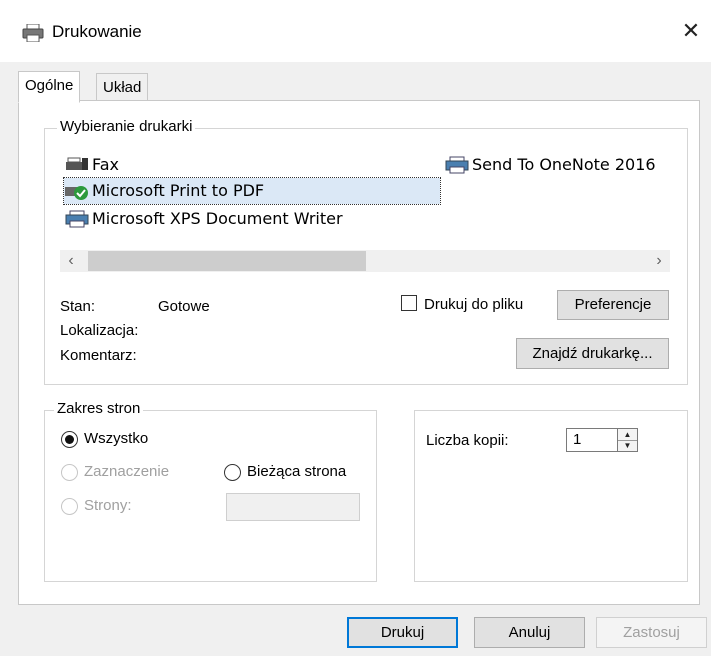  Describe the element at coordinates (178, 190) in the screenshot. I see `printer-name: Microsoft Print to PDF` at that location.